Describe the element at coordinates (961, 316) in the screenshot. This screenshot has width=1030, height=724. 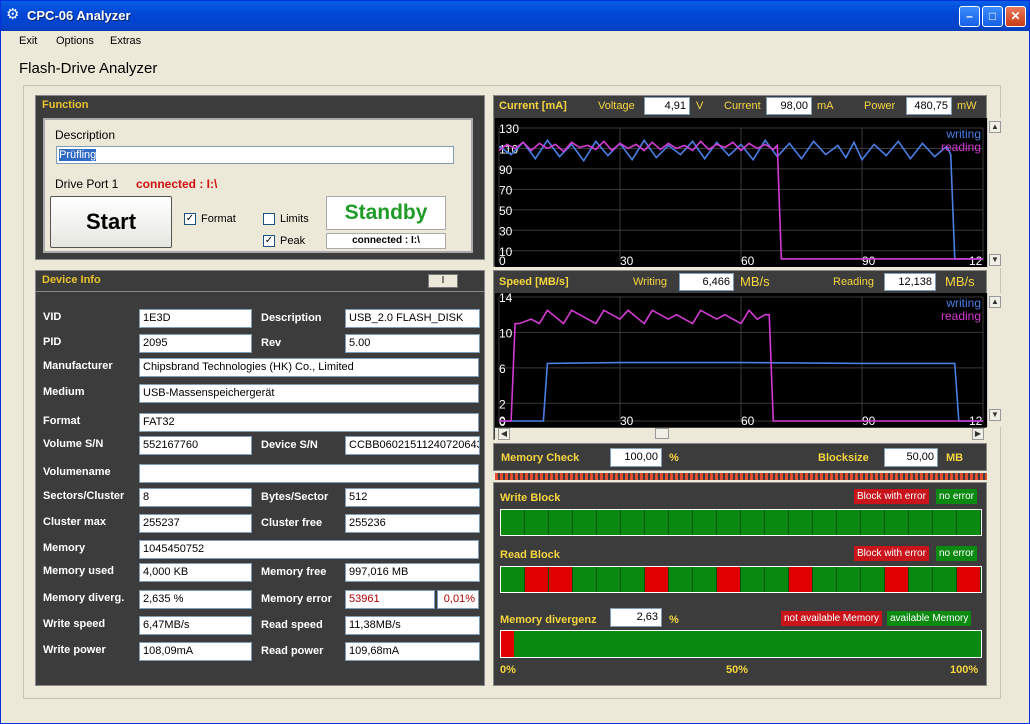
I see `legend-reading: reading` at that location.